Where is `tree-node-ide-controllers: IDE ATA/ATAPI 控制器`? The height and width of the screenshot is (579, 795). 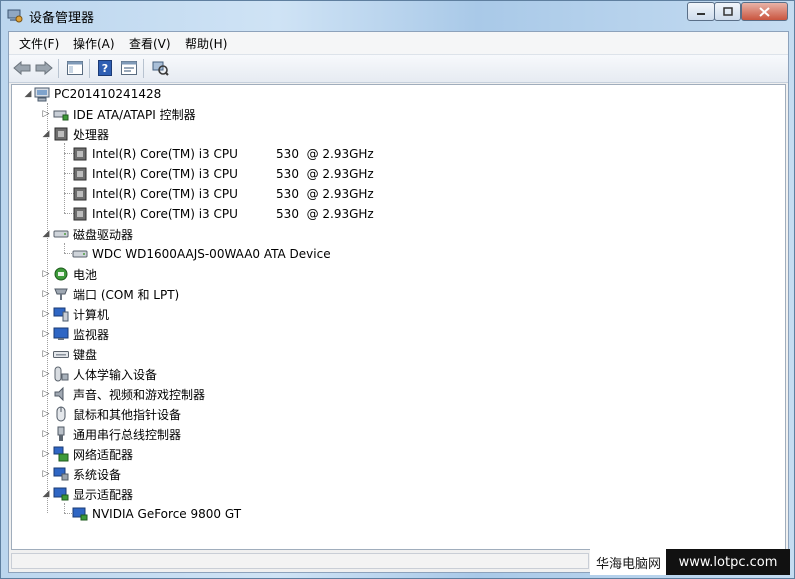 tree-node-ide-controllers: IDE ATA/ATAPI 控制器 is located at coordinates (124, 114).